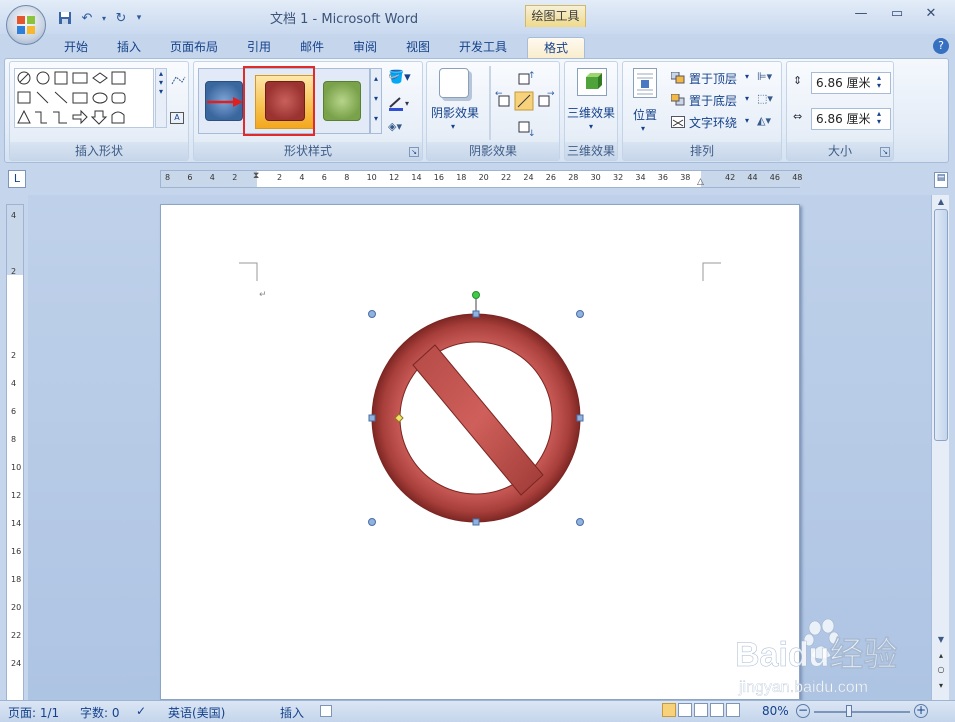 This screenshot has height=722, width=955. I want to click on word-count: 字数: 0, so click(100, 712).